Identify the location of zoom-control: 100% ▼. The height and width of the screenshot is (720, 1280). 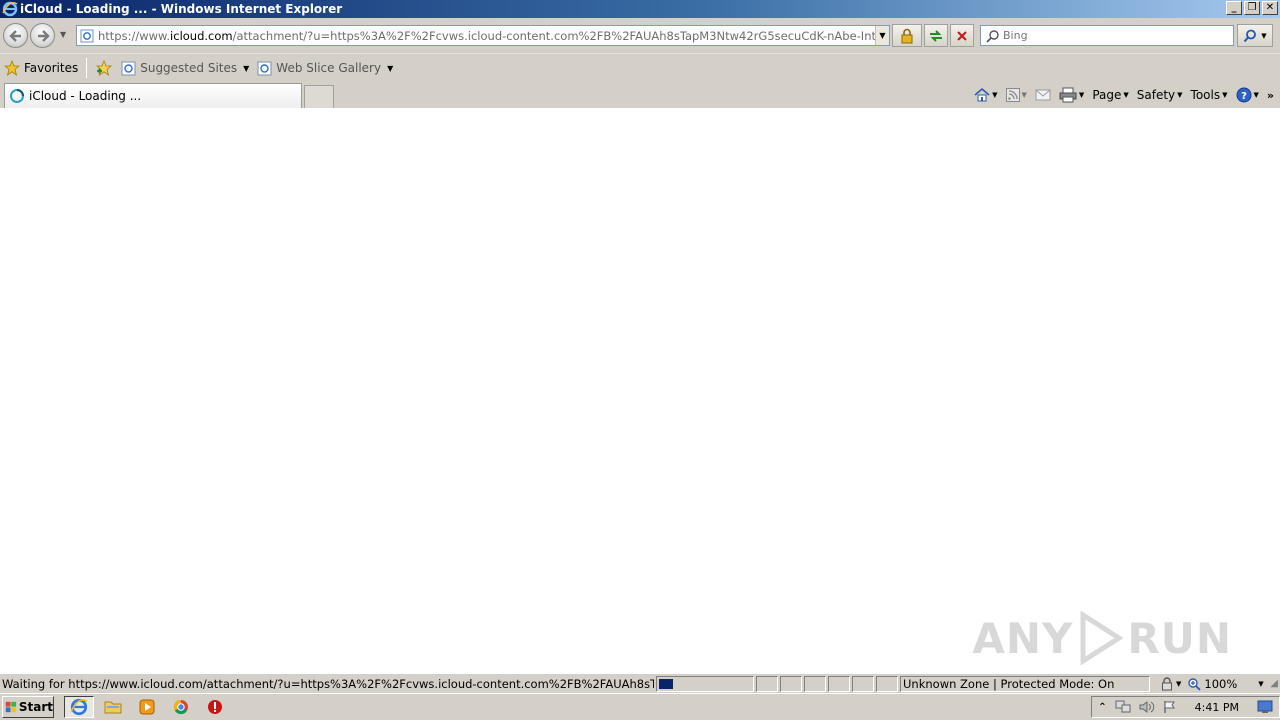
(1225, 684).